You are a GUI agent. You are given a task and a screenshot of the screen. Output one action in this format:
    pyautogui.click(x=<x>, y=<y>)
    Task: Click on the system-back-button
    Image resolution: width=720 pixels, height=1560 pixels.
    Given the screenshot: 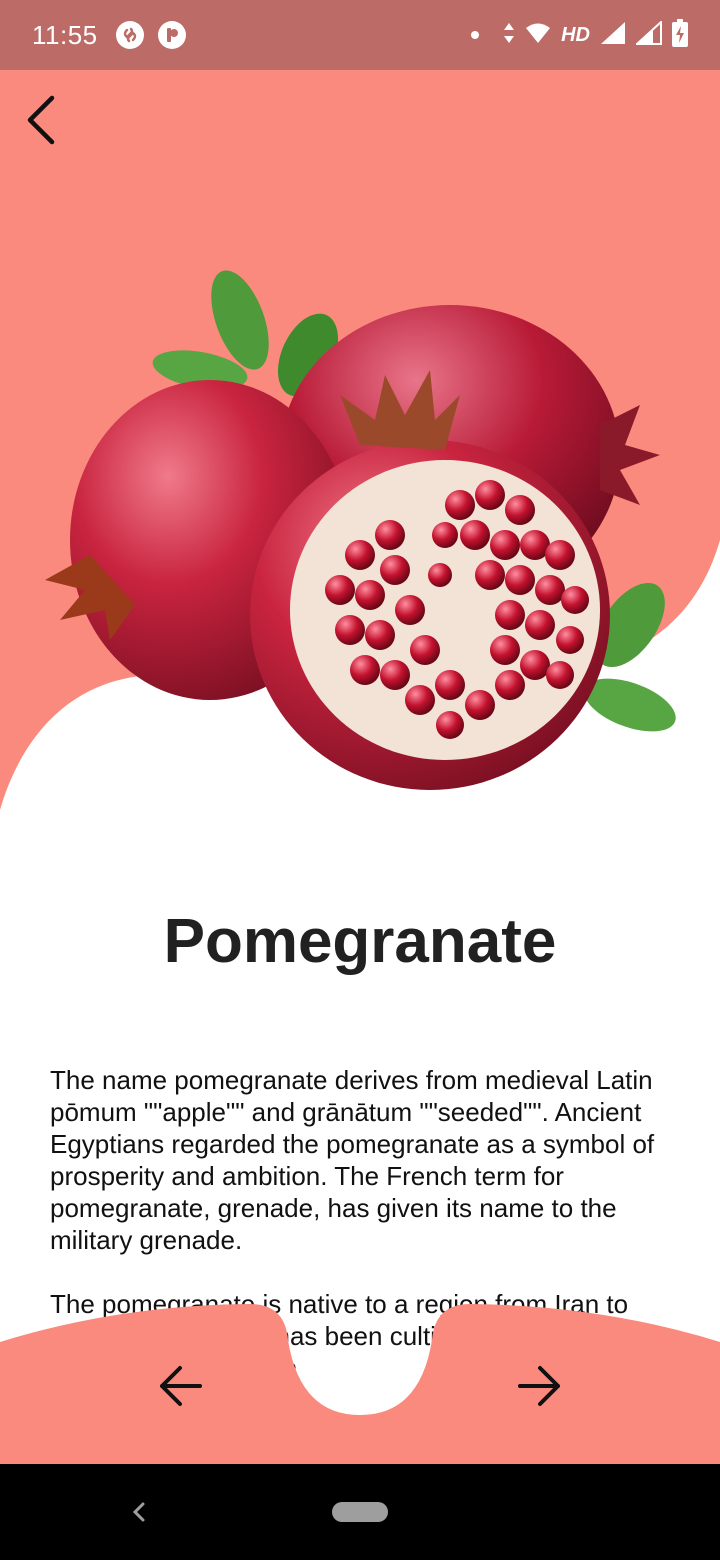 What is the action you would take?
    pyautogui.click(x=139, y=1512)
    